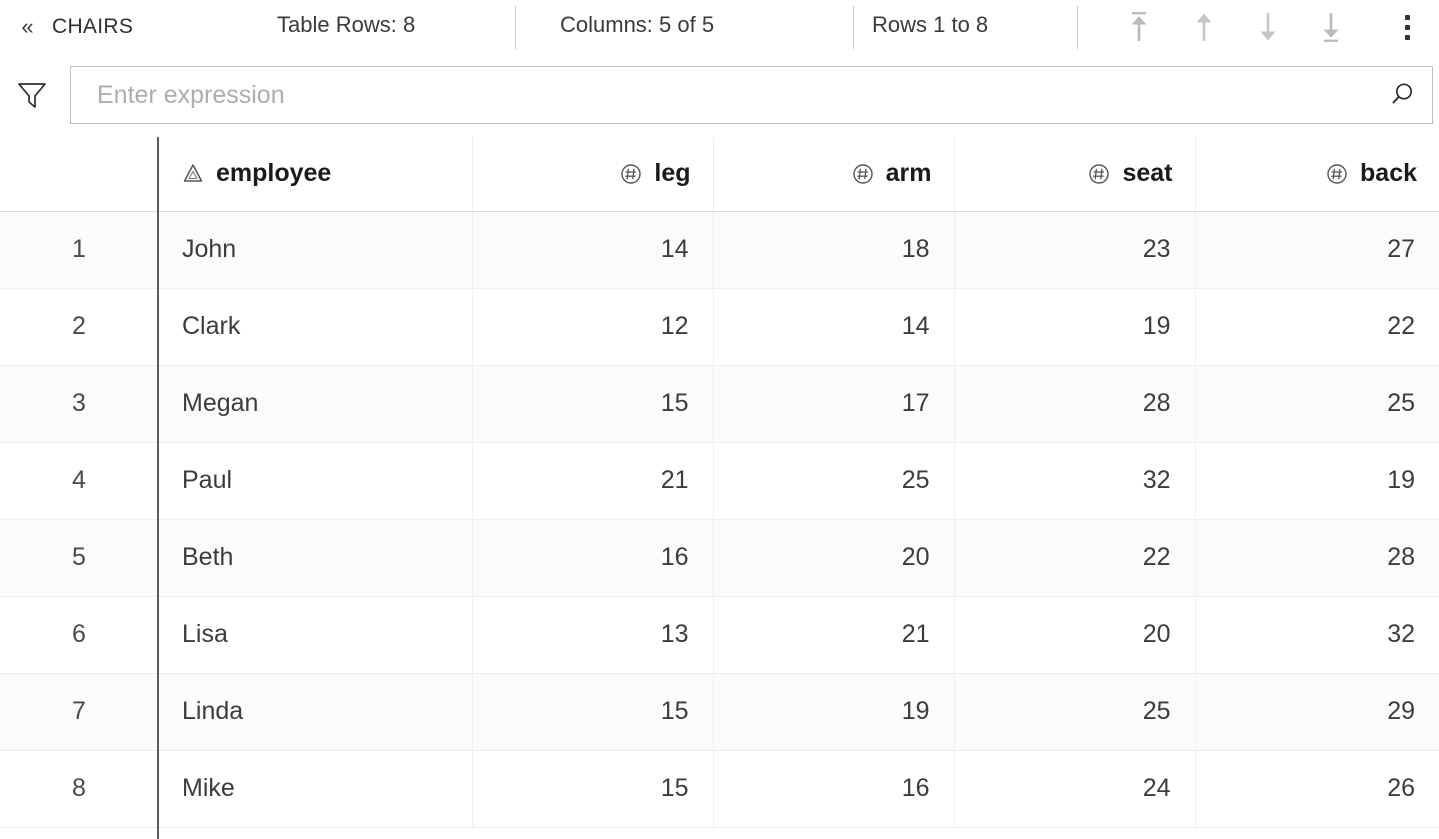 The width and height of the screenshot is (1439, 839). What do you see at coordinates (315, 327) in the screenshot?
I see `cell-employee: Clark` at bounding box center [315, 327].